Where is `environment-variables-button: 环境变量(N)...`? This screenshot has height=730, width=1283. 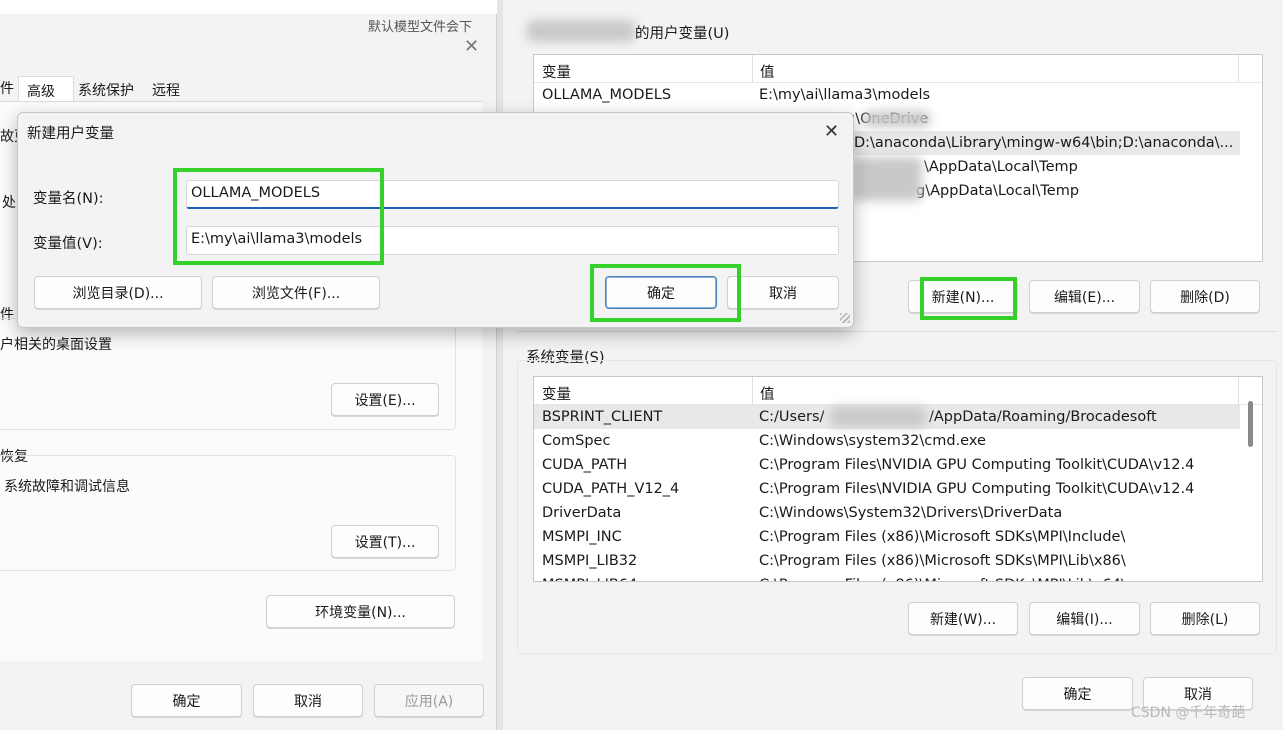
environment-variables-button: 环境变量(N)... is located at coordinates (360, 611).